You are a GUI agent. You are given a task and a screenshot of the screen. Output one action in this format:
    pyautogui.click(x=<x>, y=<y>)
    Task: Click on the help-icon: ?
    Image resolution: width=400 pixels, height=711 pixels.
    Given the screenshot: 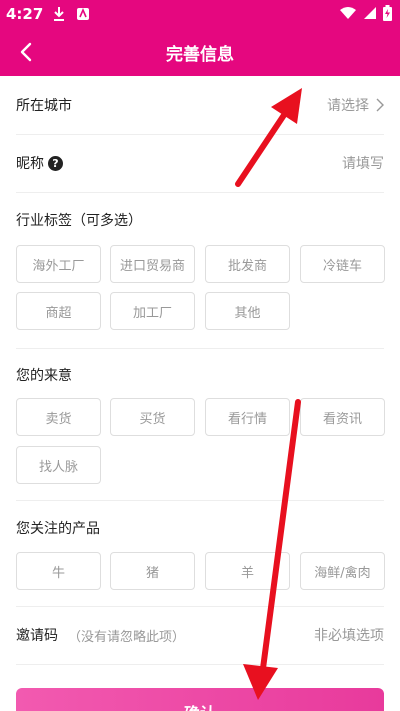 What is the action you would take?
    pyautogui.click(x=55, y=163)
    